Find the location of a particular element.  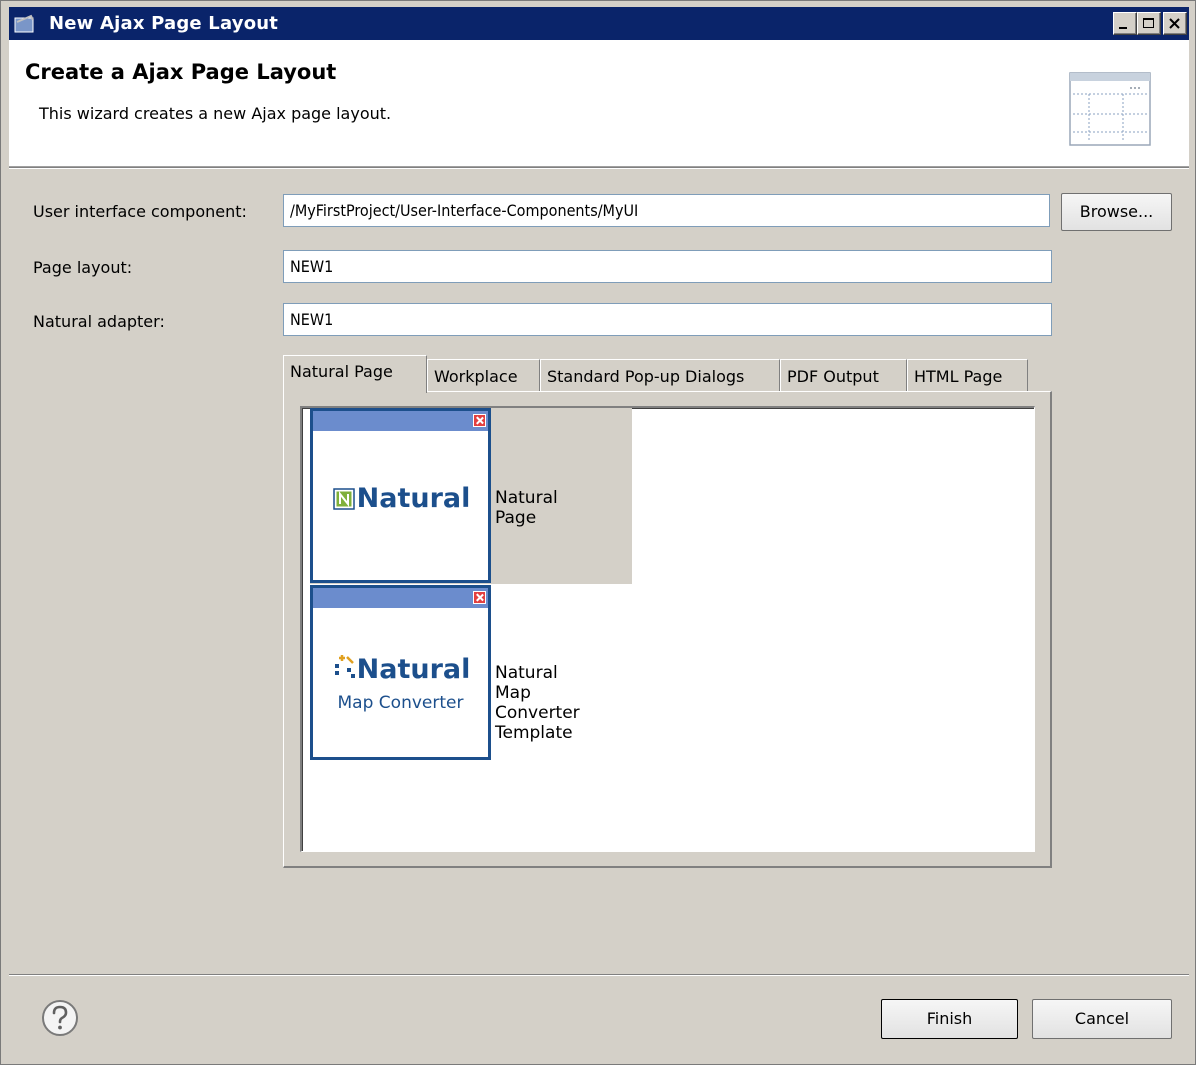

help-icon is located at coordinates (60, 1018).